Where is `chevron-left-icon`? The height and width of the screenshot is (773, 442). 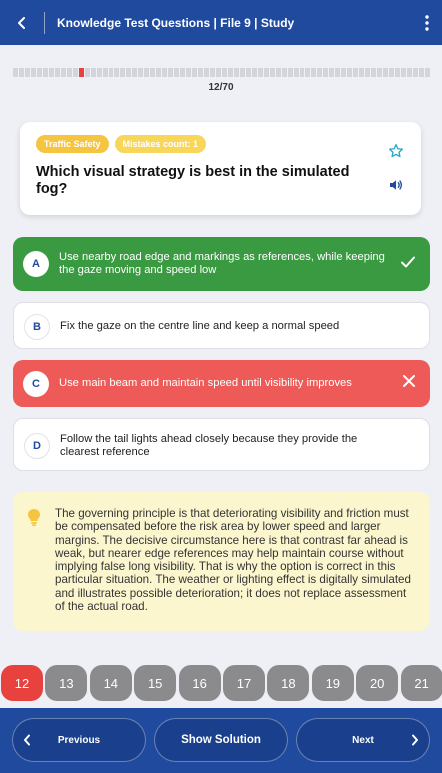
chevron-left-icon is located at coordinates (21, 22).